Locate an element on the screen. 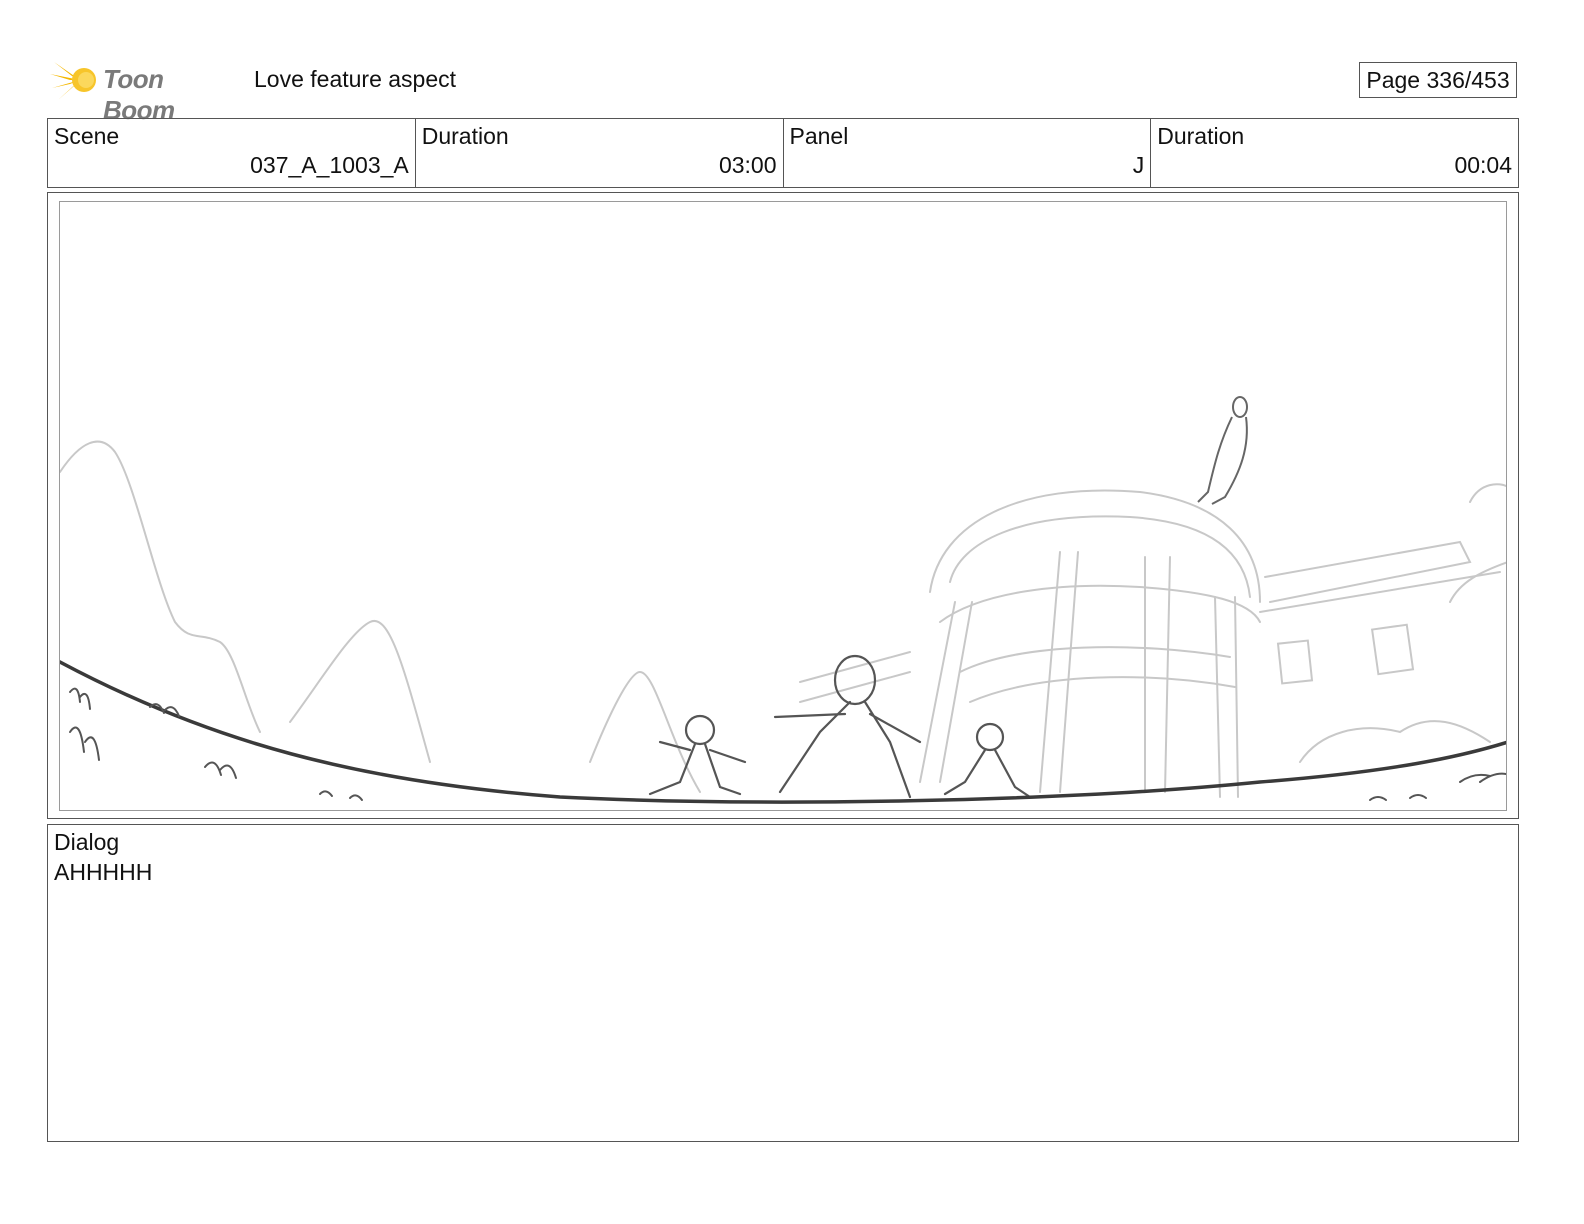  scene-duration-label: Duration is located at coordinates (465, 136).